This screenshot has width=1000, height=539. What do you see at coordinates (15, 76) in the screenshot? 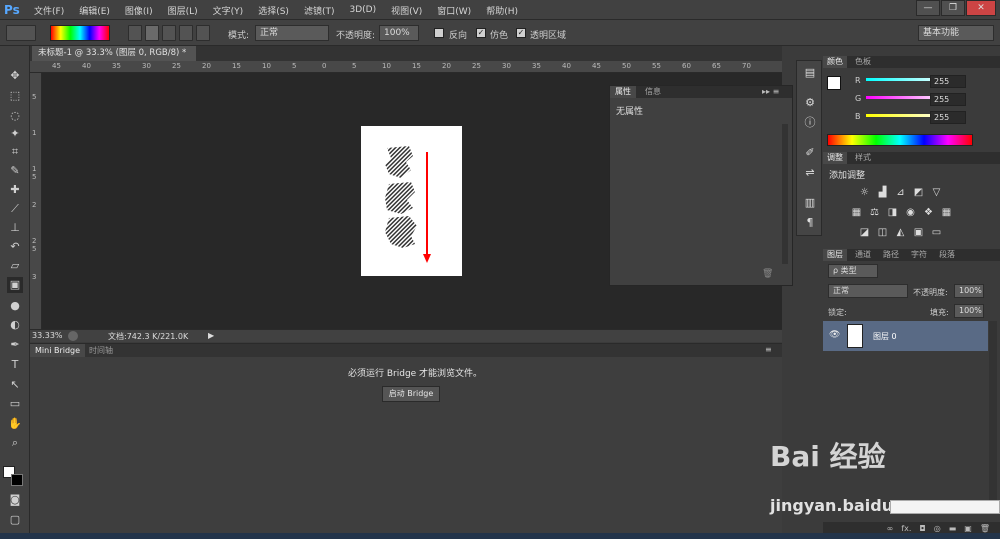
I see `move-tool-icon: ✥` at bounding box center [15, 76].